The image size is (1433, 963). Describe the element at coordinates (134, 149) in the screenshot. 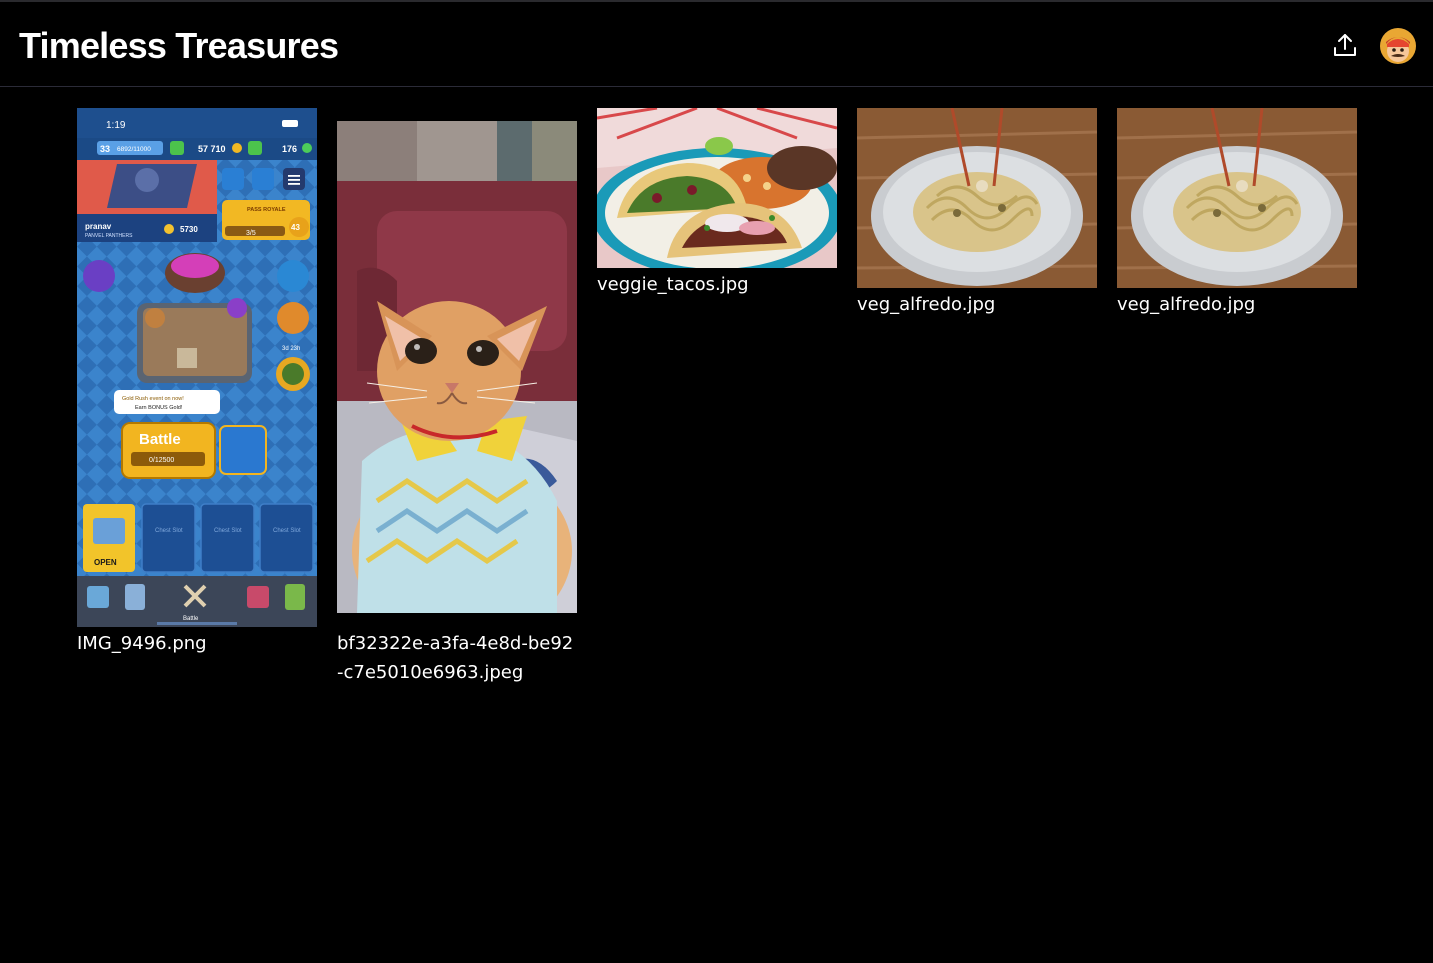

I see `game-xp: 6892/11000` at that location.